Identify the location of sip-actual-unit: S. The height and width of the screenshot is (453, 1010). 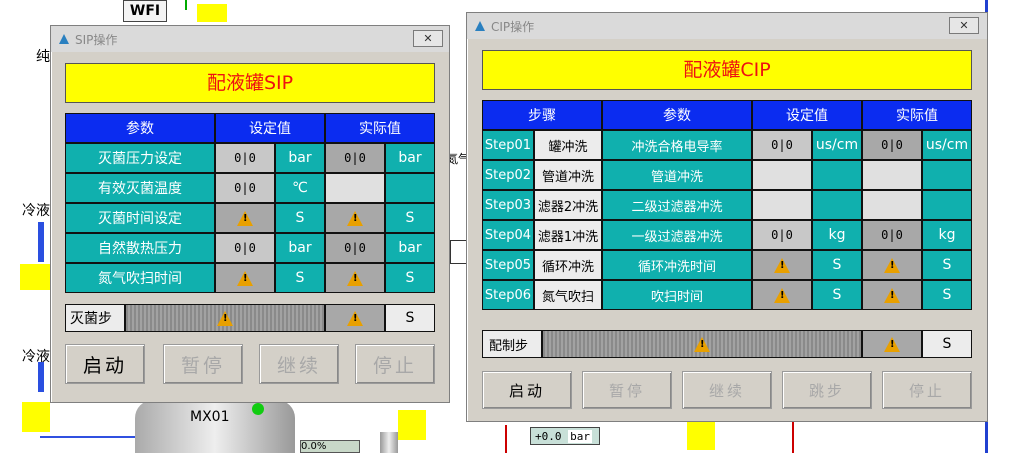
(410, 218).